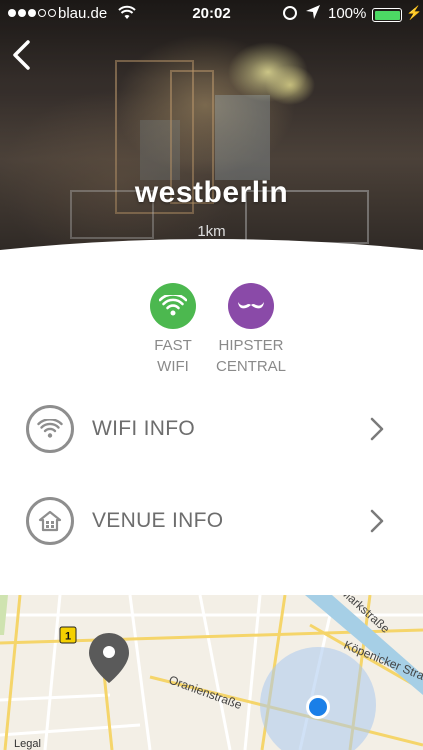  I want to click on badge-label: FAST WIFI, so click(173, 356).